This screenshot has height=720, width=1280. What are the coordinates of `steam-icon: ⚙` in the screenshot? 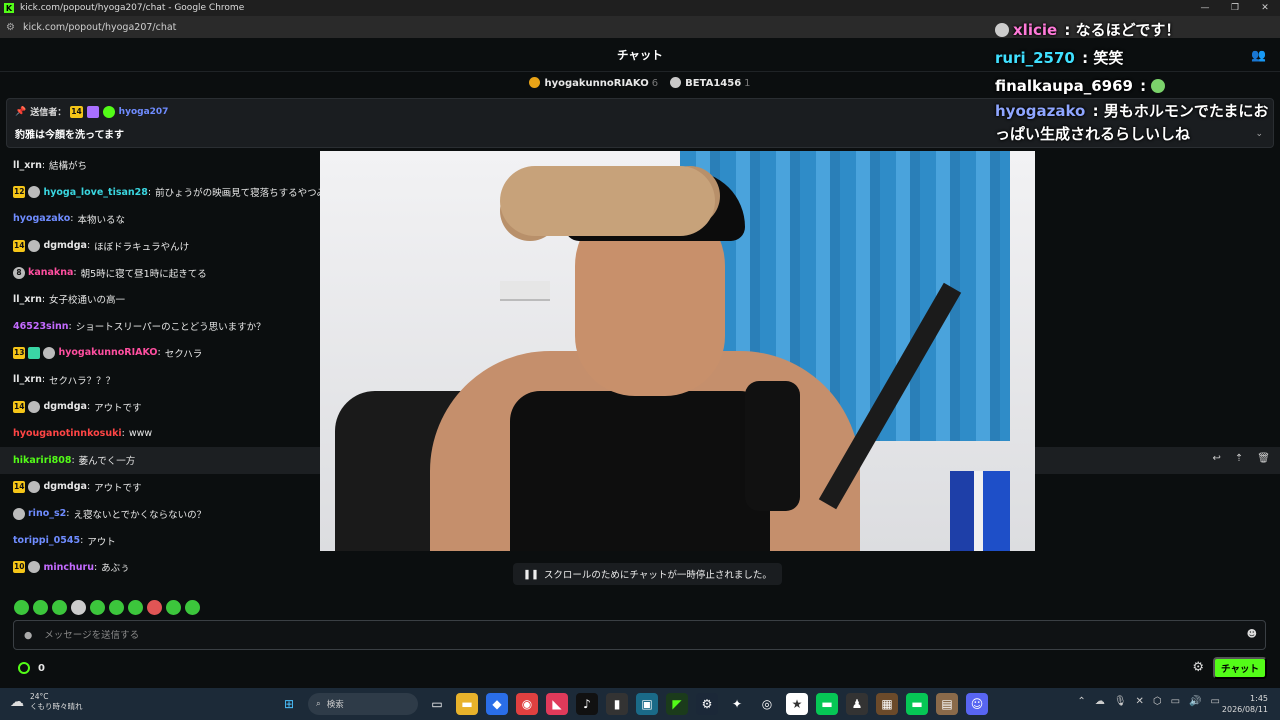 It's located at (707, 704).